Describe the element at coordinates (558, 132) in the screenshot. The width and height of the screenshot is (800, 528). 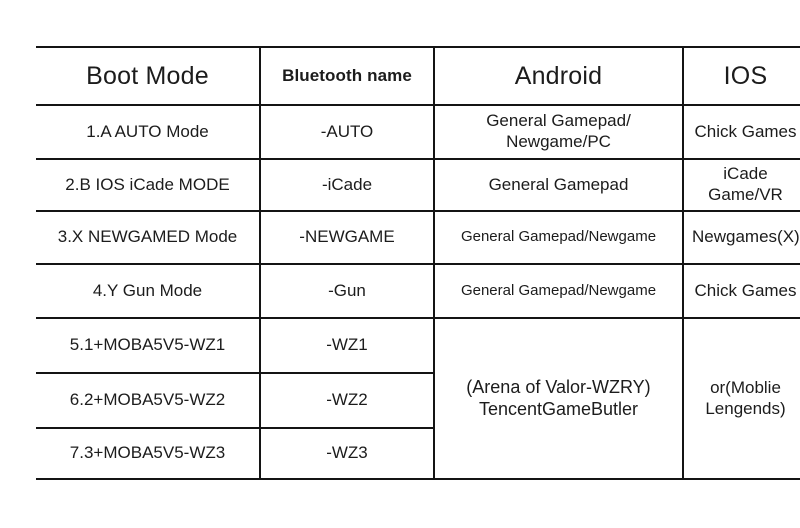
I see `cell-android: General Gamepad/ Newgame/PC` at that location.